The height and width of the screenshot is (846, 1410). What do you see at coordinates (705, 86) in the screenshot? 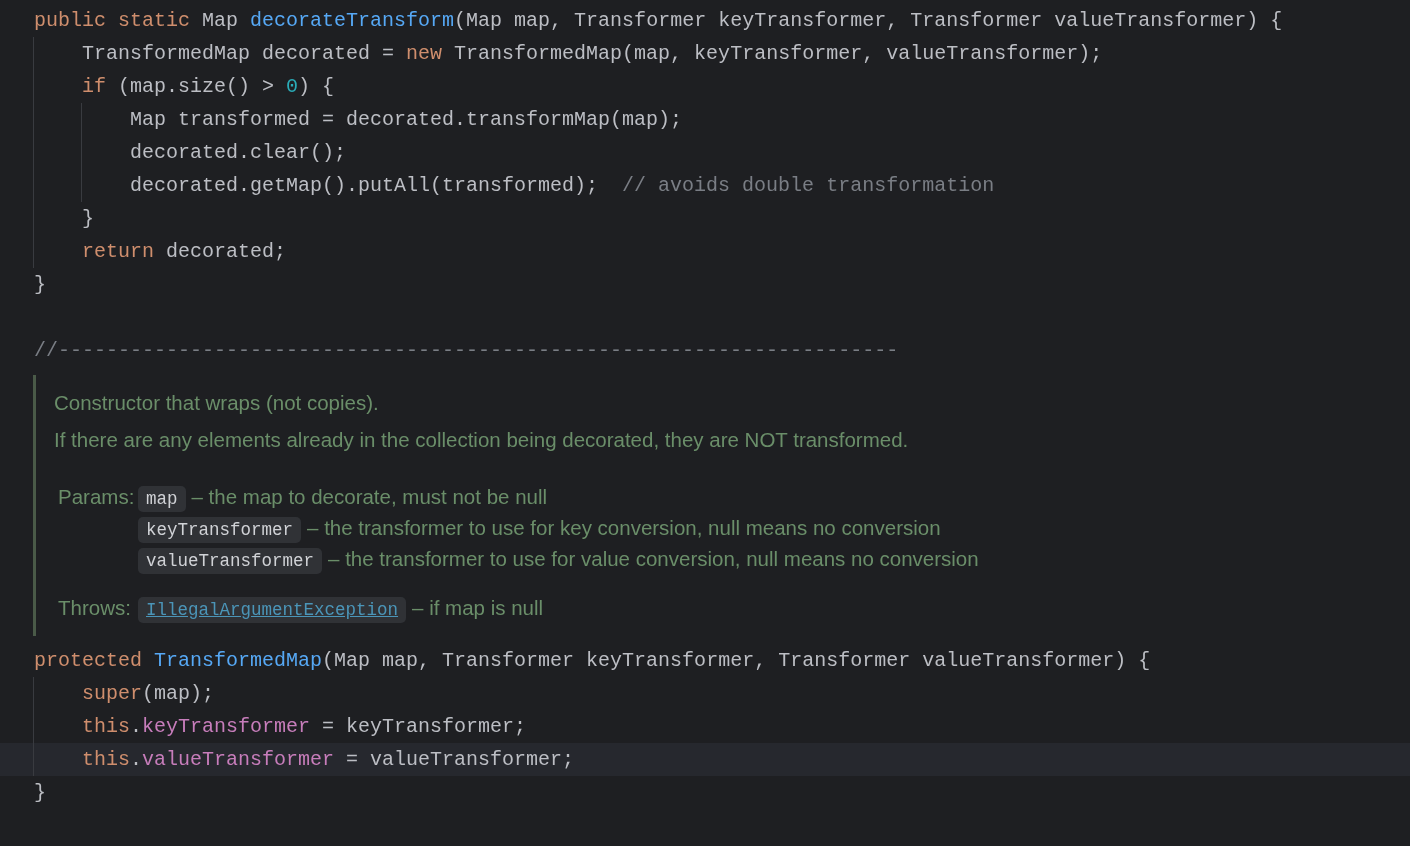
I see `code-line: if (map.size() > 0) {` at bounding box center [705, 86].